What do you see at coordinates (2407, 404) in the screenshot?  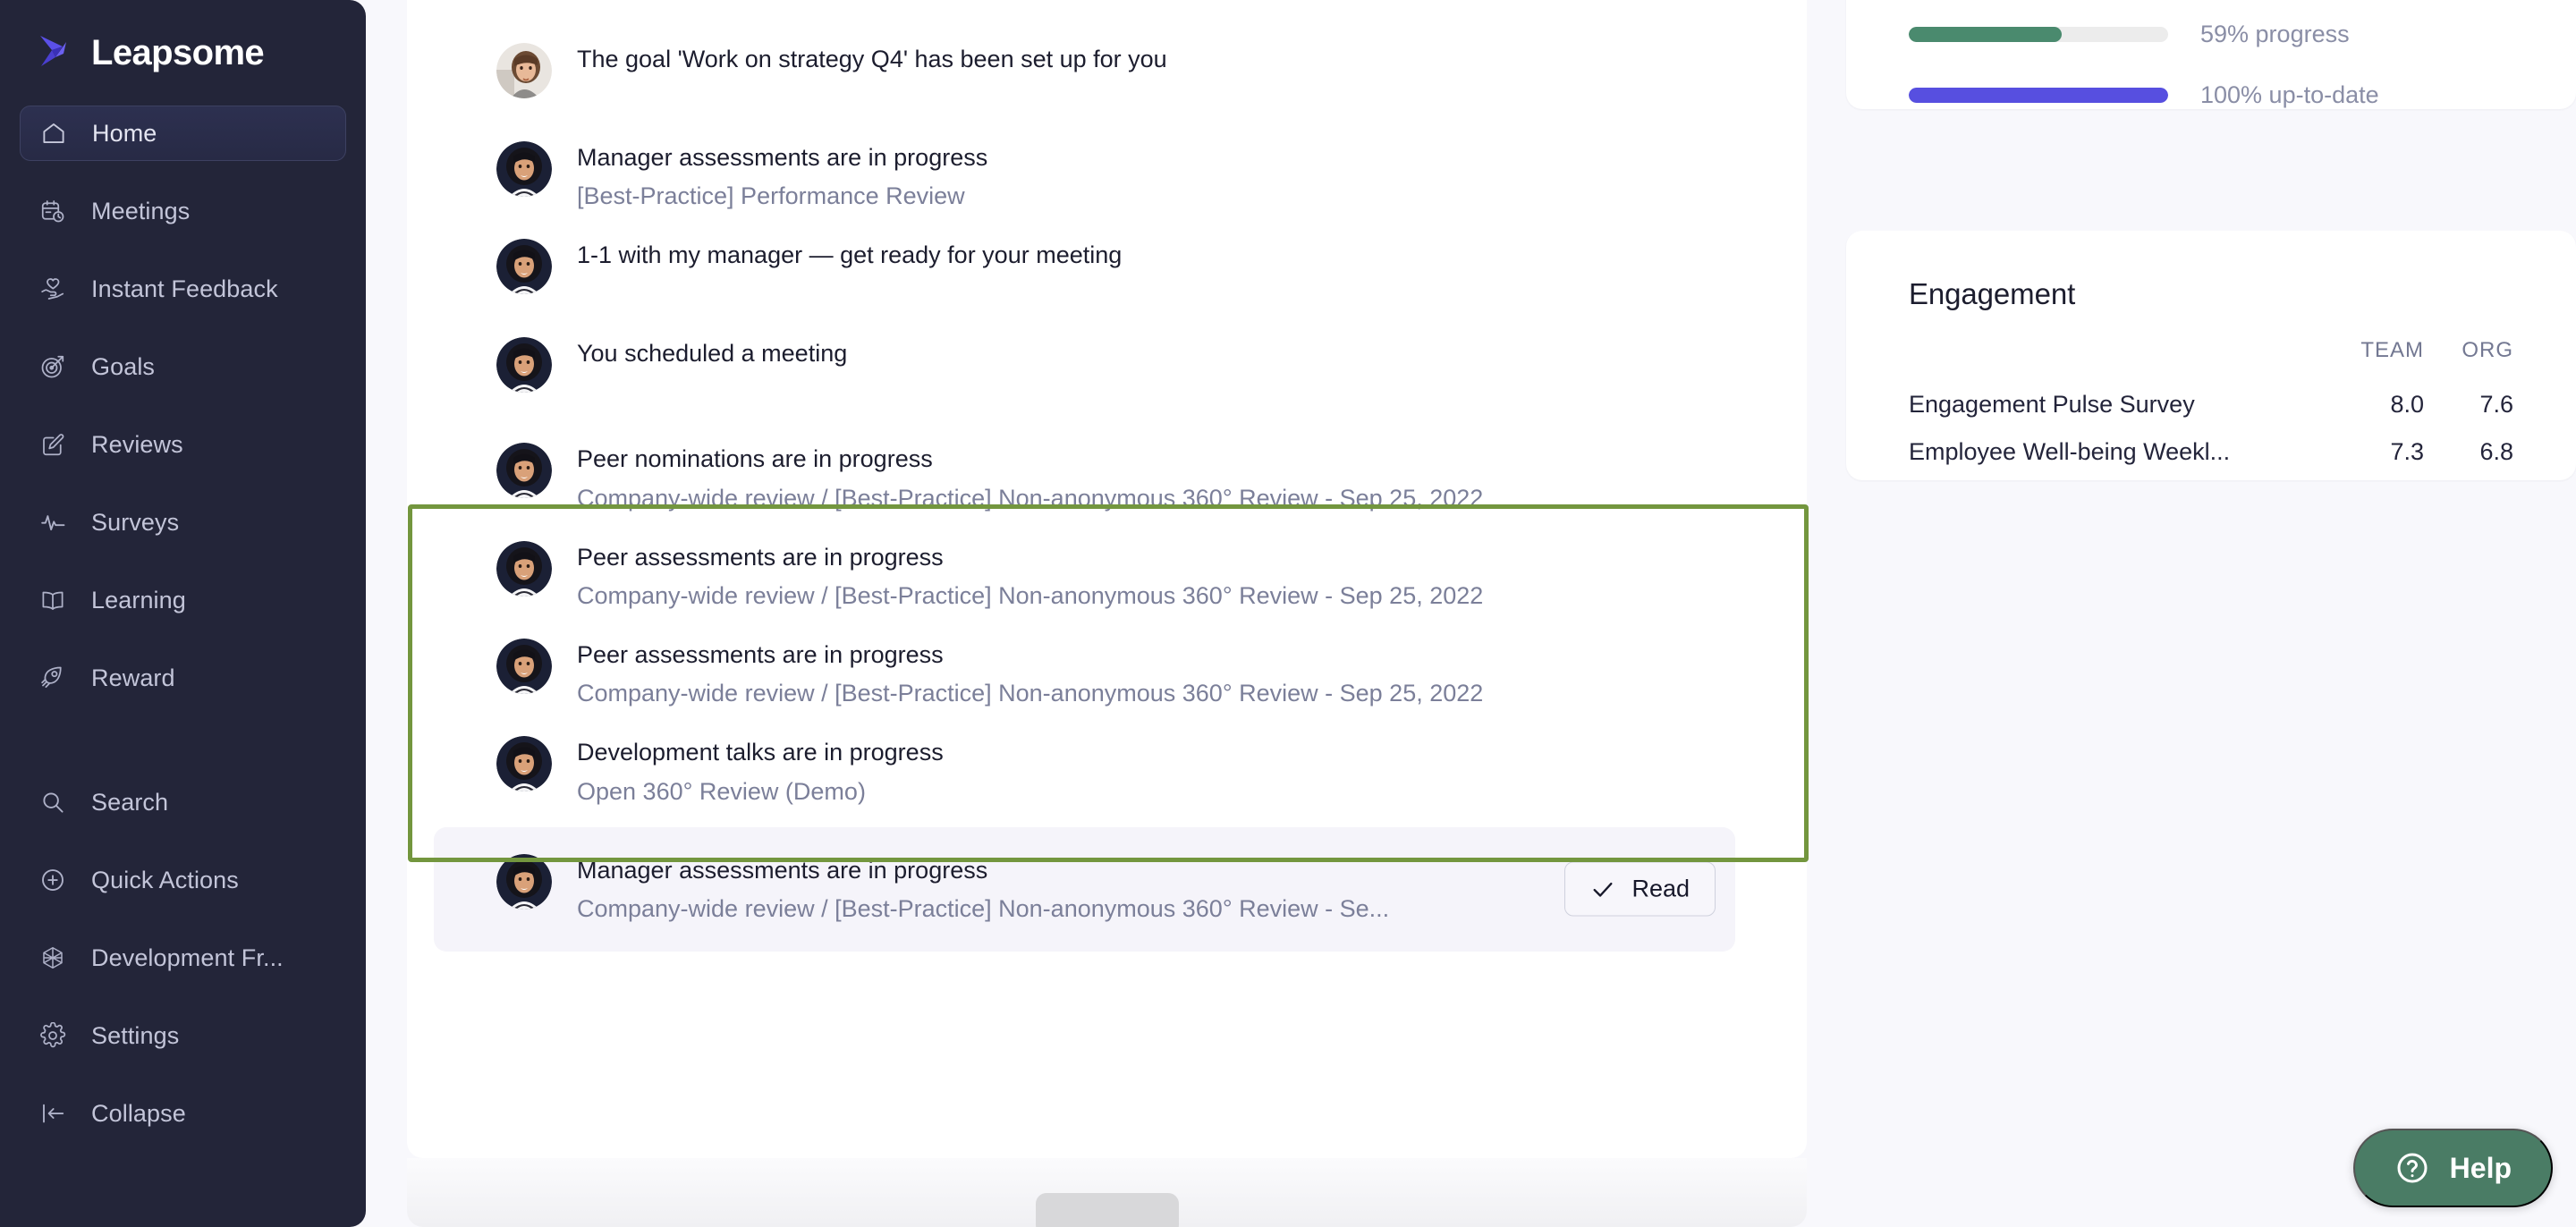 I see `survey-team-score: 8.0` at bounding box center [2407, 404].